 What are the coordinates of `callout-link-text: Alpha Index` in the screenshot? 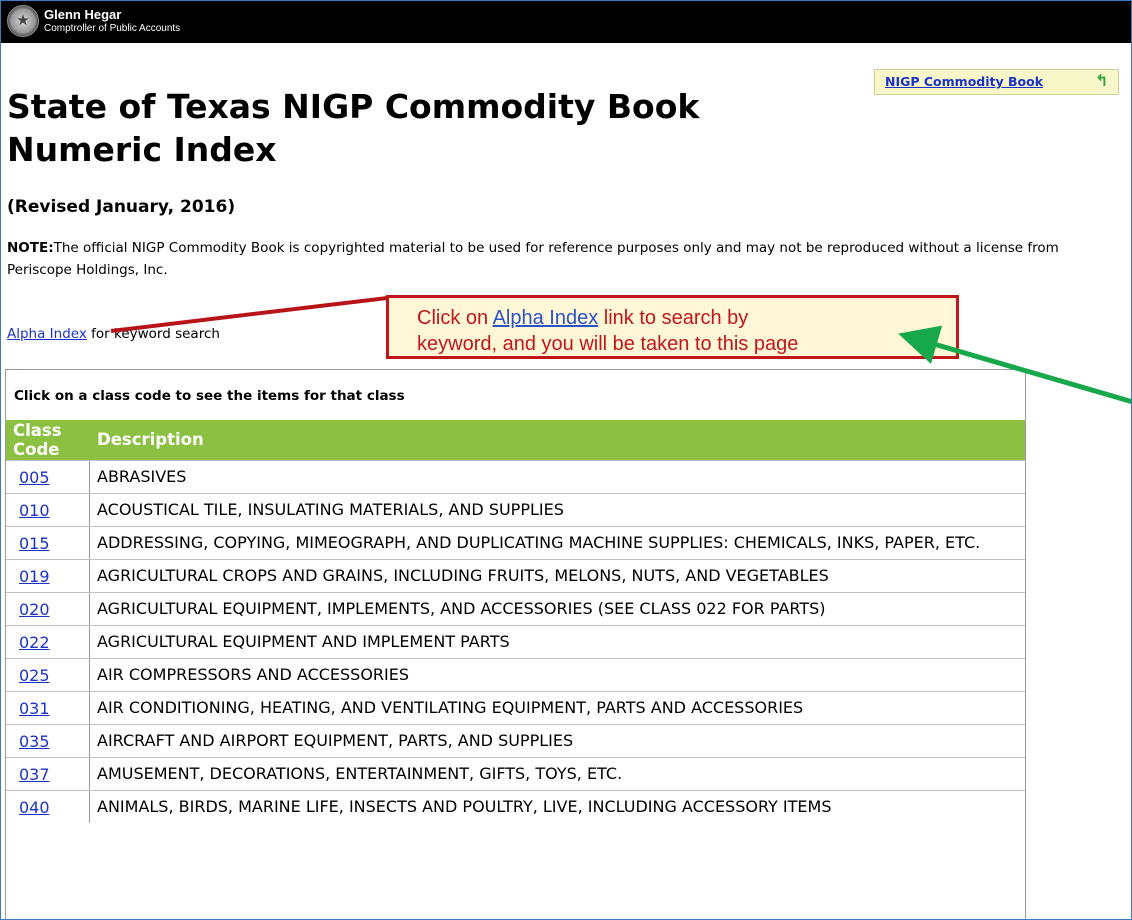 It's located at (545, 318).